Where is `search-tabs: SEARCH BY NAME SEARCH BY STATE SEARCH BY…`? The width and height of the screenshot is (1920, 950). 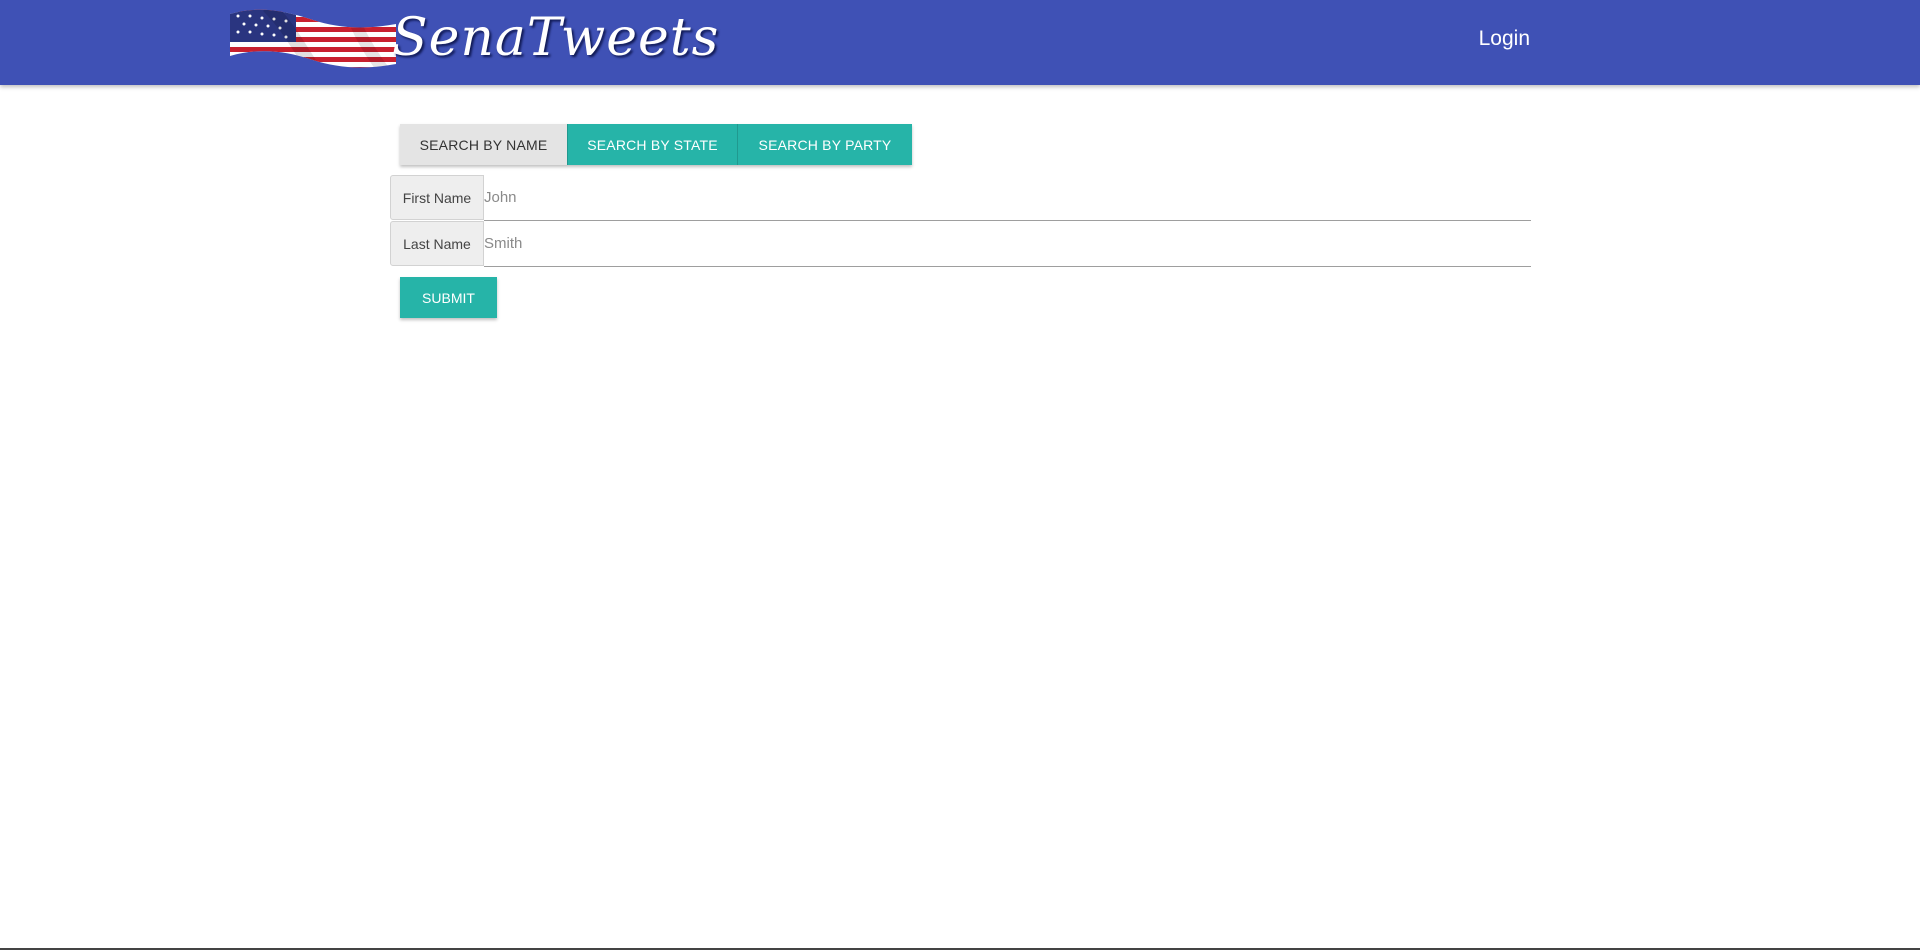 search-tabs: SEARCH BY NAME SEARCH BY STATE SEARCH BY… is located at coordinates (656, 144).